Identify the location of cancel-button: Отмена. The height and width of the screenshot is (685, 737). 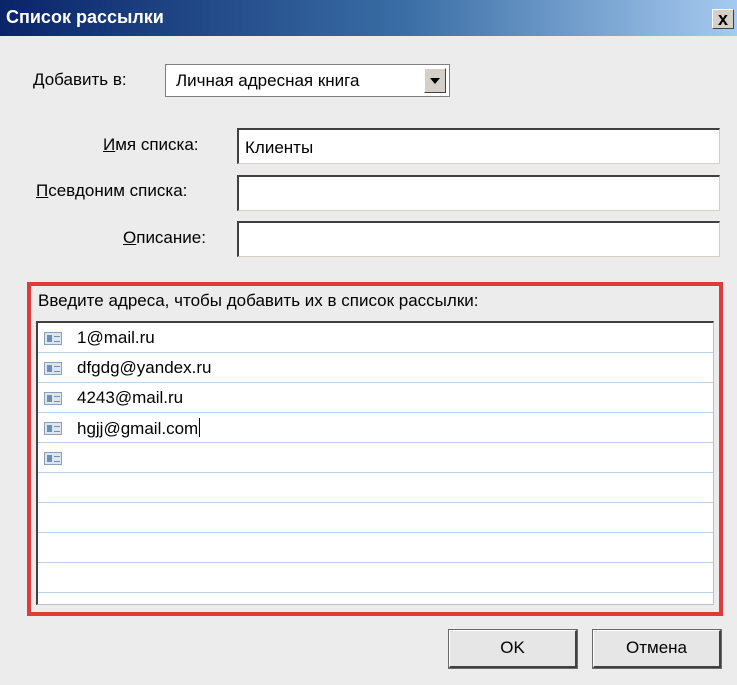
(657, 649).